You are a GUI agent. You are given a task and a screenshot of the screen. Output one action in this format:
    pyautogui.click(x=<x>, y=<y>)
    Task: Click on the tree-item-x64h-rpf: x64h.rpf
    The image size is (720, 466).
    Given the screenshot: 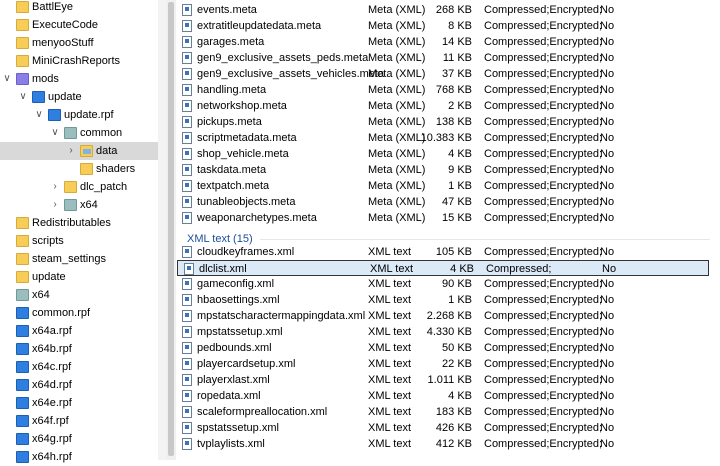 What is the action you would take?
    pyautogui.click(x=79, y=457)
    